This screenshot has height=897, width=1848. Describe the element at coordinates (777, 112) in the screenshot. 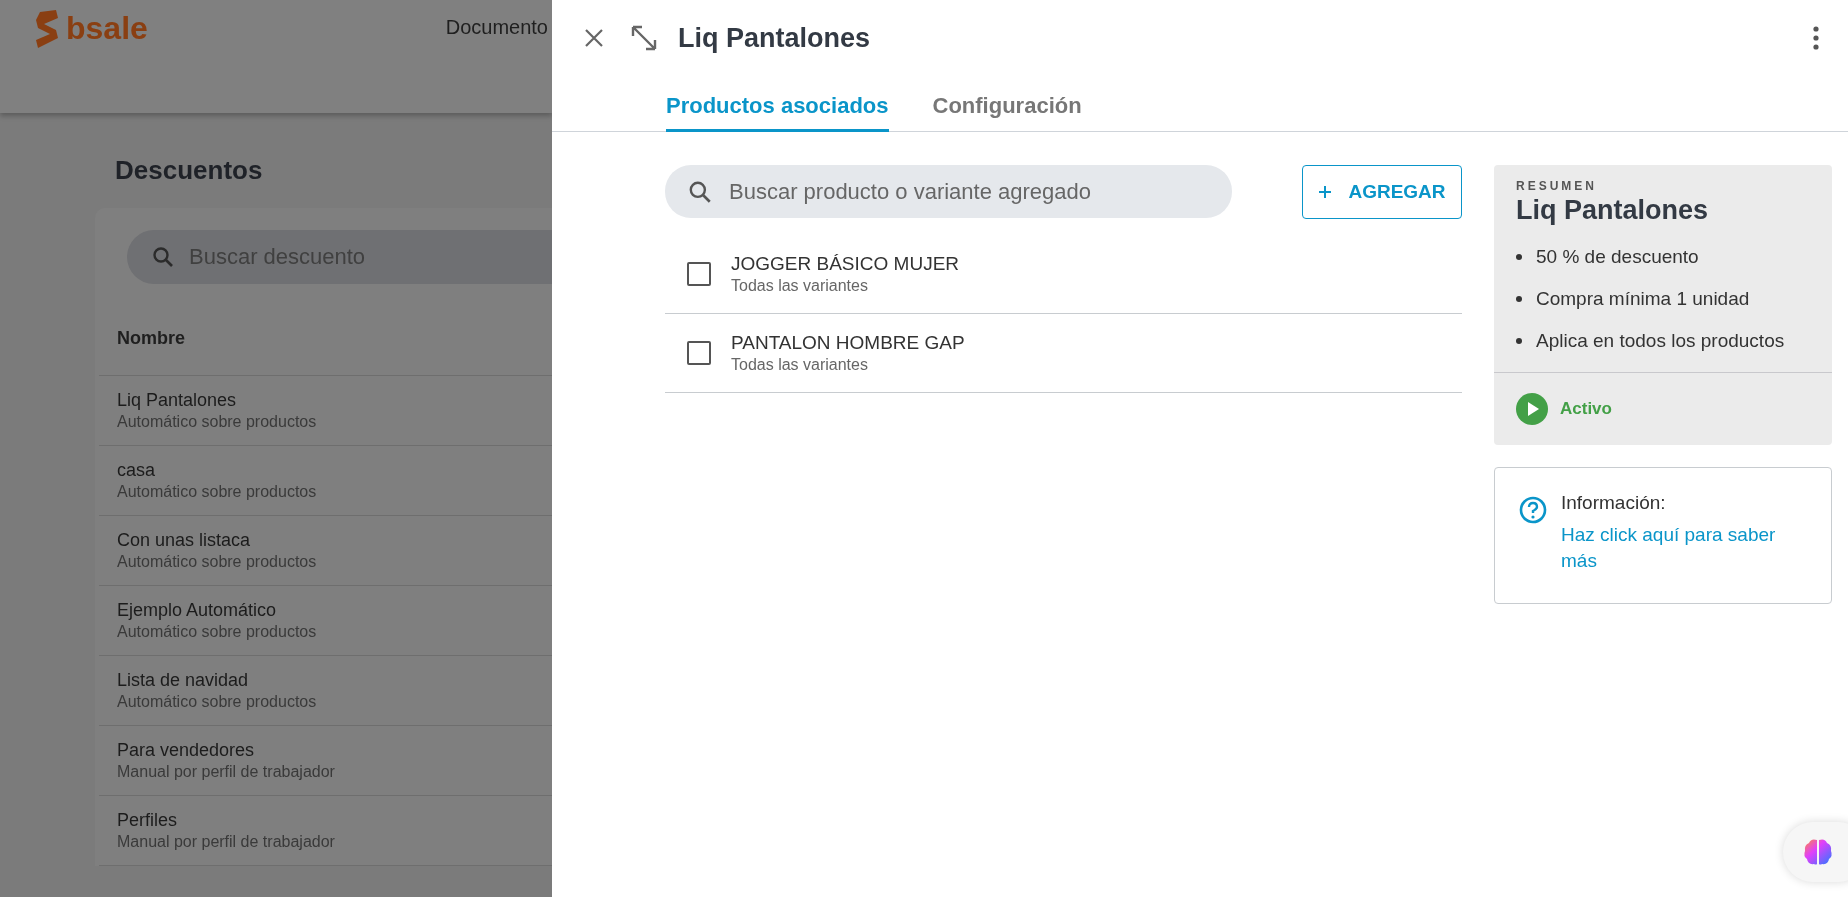

I see `tab: Productos asociados` at that location.